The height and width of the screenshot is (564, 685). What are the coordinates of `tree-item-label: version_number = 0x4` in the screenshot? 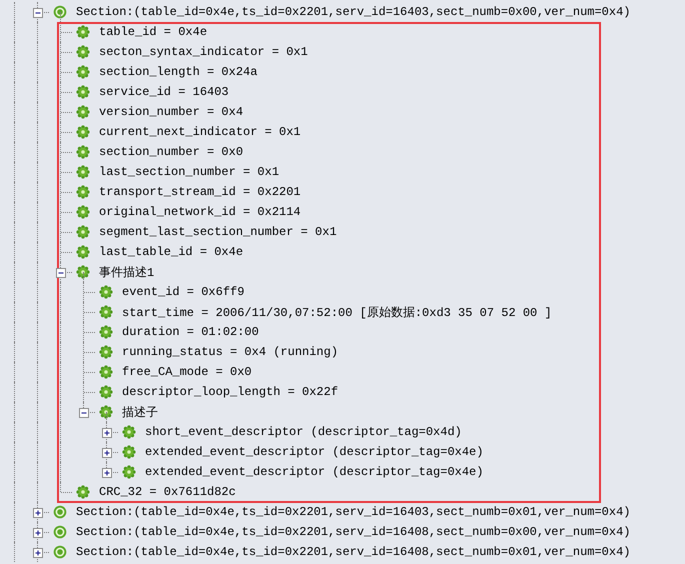 It's located at (171, 112).